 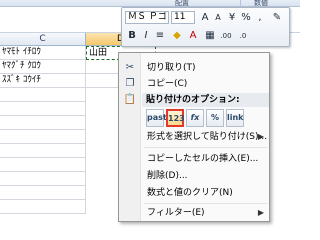 I want to click on fill-color-icon: ◆, so click(x=177, y=36).